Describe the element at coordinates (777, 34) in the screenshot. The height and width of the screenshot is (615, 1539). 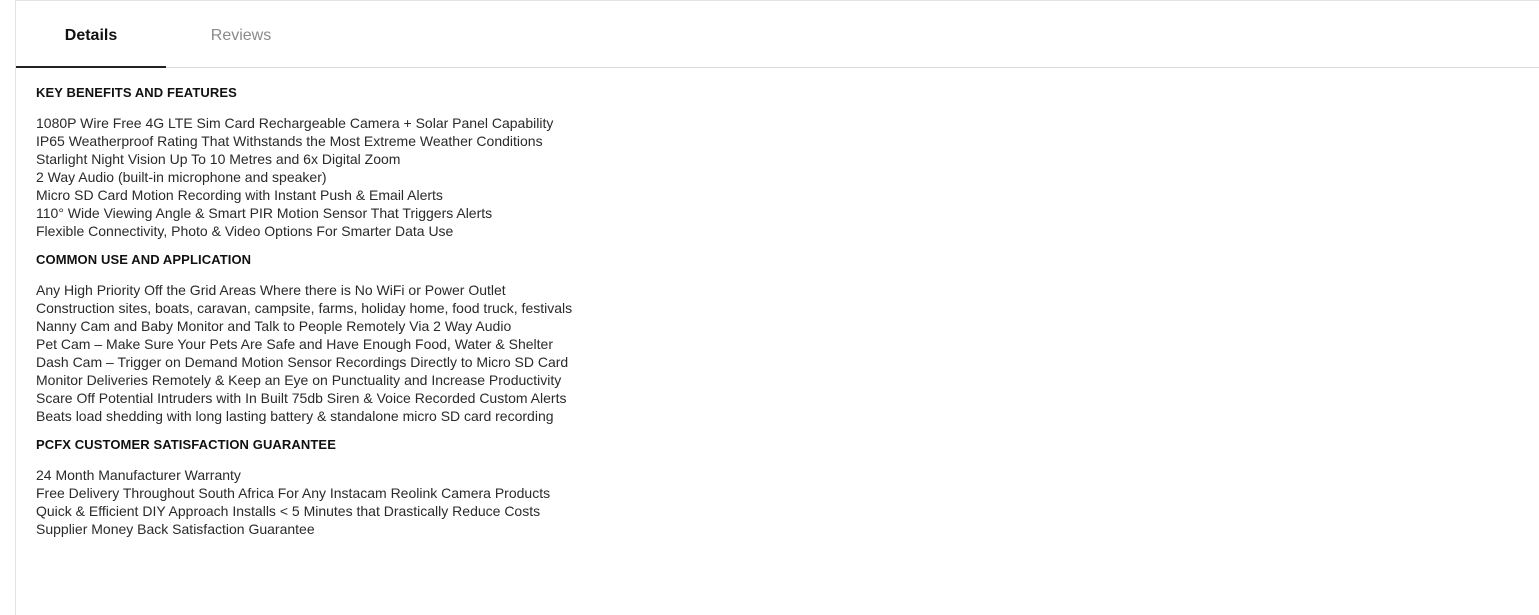
I see `tab-bar: Details Reviews` at that location.